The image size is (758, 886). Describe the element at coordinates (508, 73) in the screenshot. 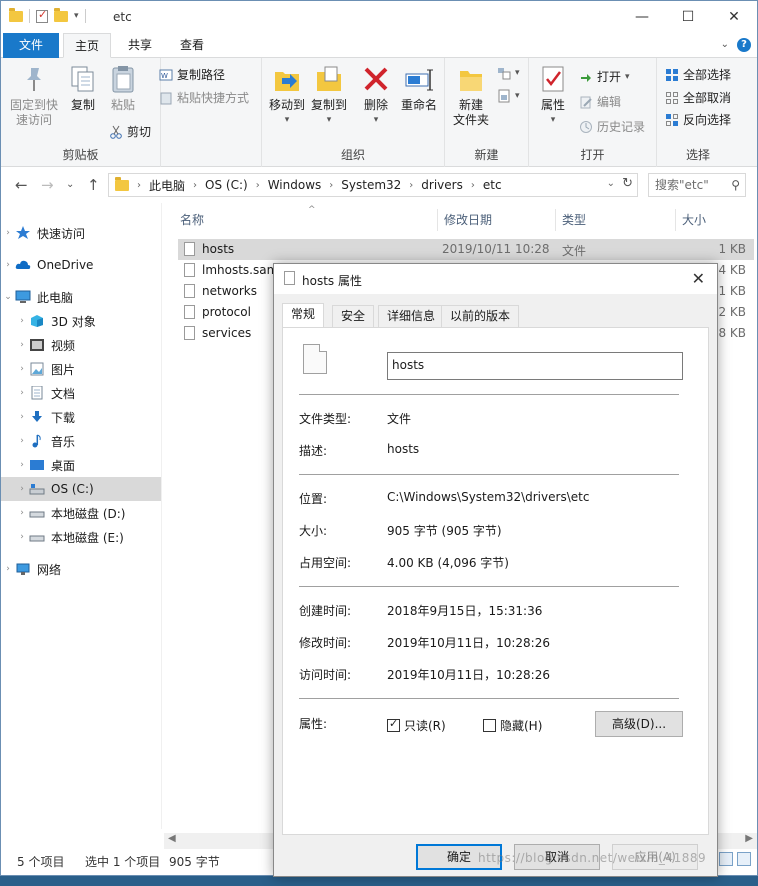

I see `new-item-button: ▾` at that location.